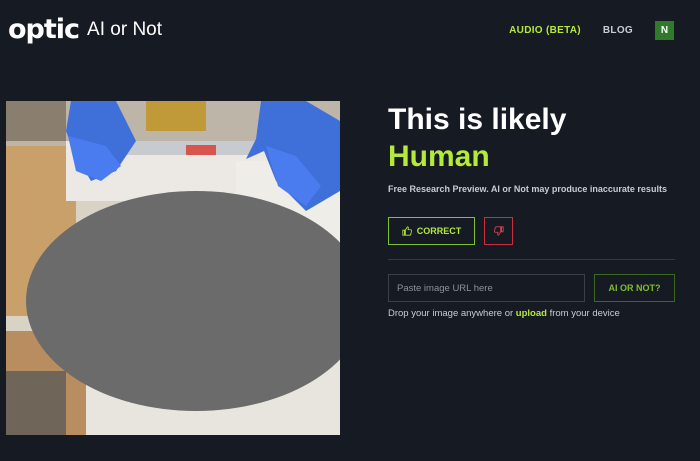  What do you see at coordinates (531, 259) in the screenshot?
I see `section-divider` at bounding box center [531, 259].